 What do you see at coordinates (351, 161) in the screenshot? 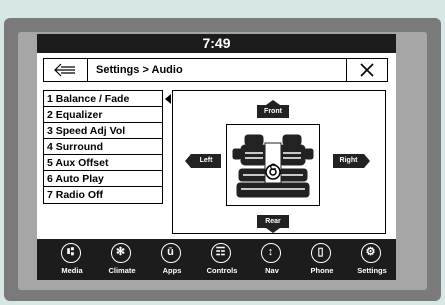
I see `right-button: Right` at bounding box center [351, 161].